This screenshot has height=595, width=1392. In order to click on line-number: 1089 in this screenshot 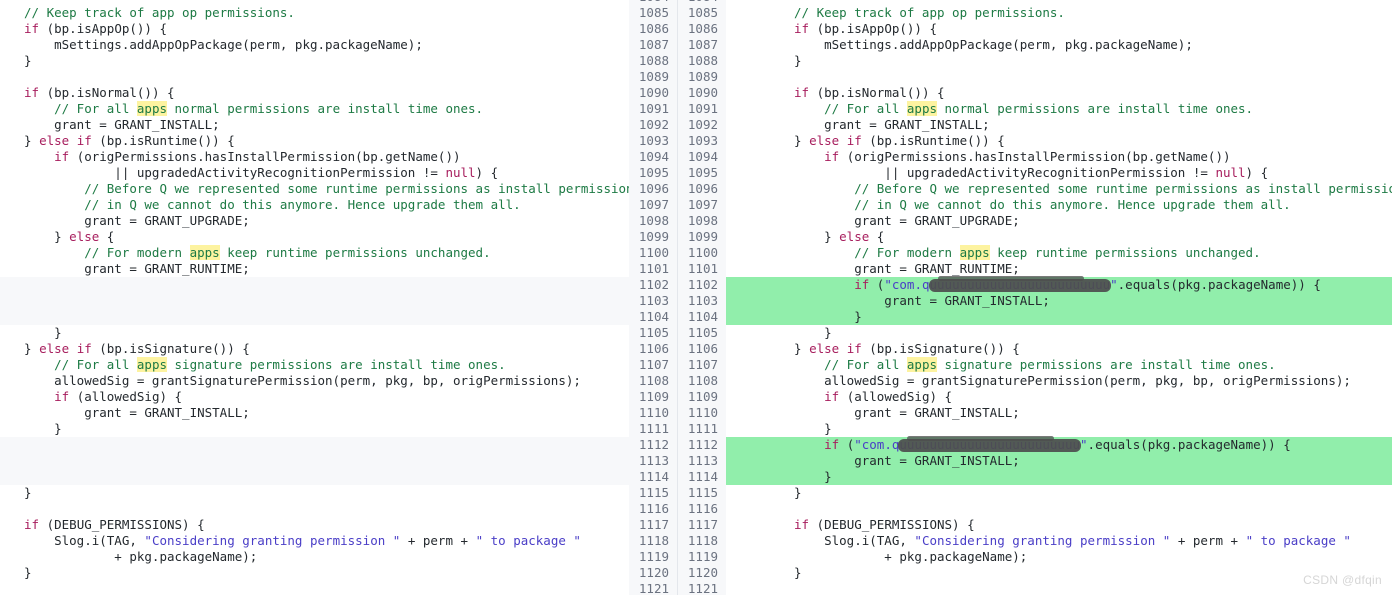, I will do `click(653, 77)`.